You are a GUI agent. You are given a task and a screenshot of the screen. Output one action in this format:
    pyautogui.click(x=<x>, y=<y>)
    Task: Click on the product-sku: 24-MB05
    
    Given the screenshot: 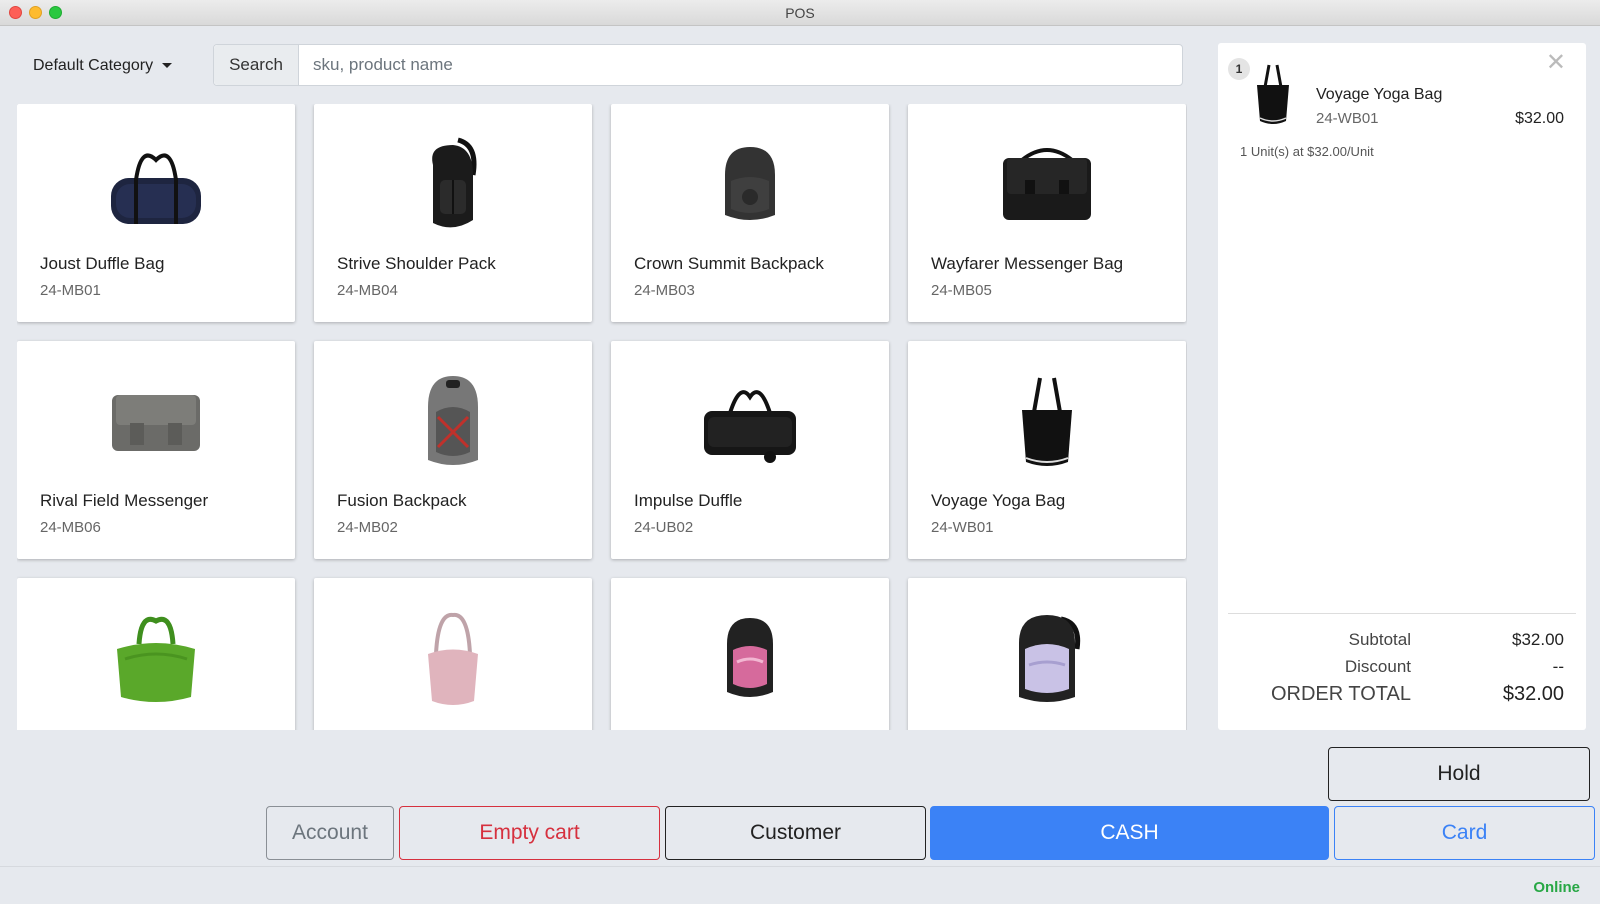 What is the action you would take?
    pyautogui.click(x=961, y=290)
    